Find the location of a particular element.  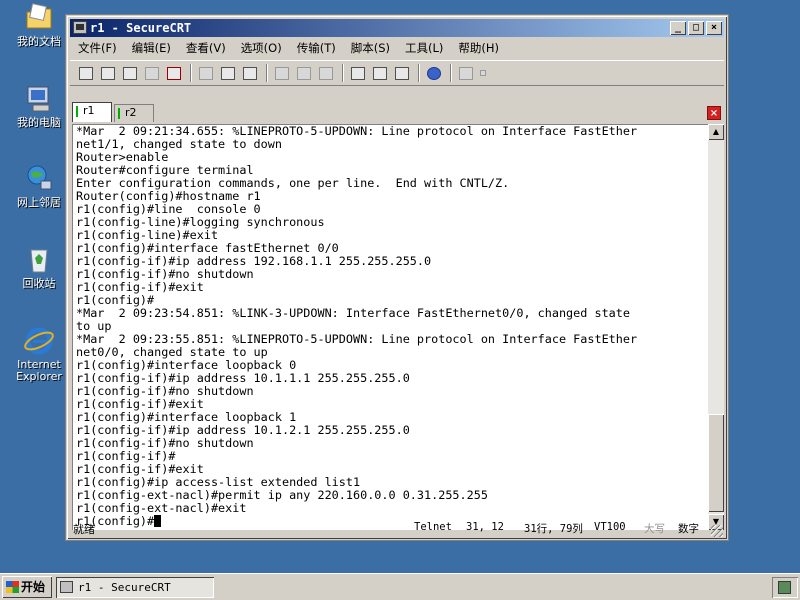

print-icon is located at coordinates (282, 73).